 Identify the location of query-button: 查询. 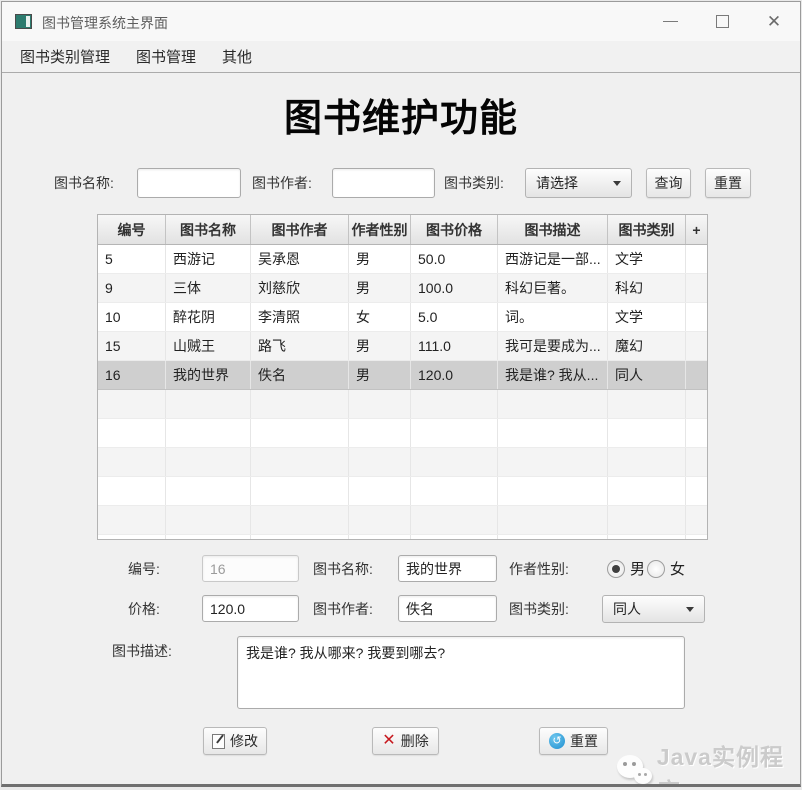
(668, 183).